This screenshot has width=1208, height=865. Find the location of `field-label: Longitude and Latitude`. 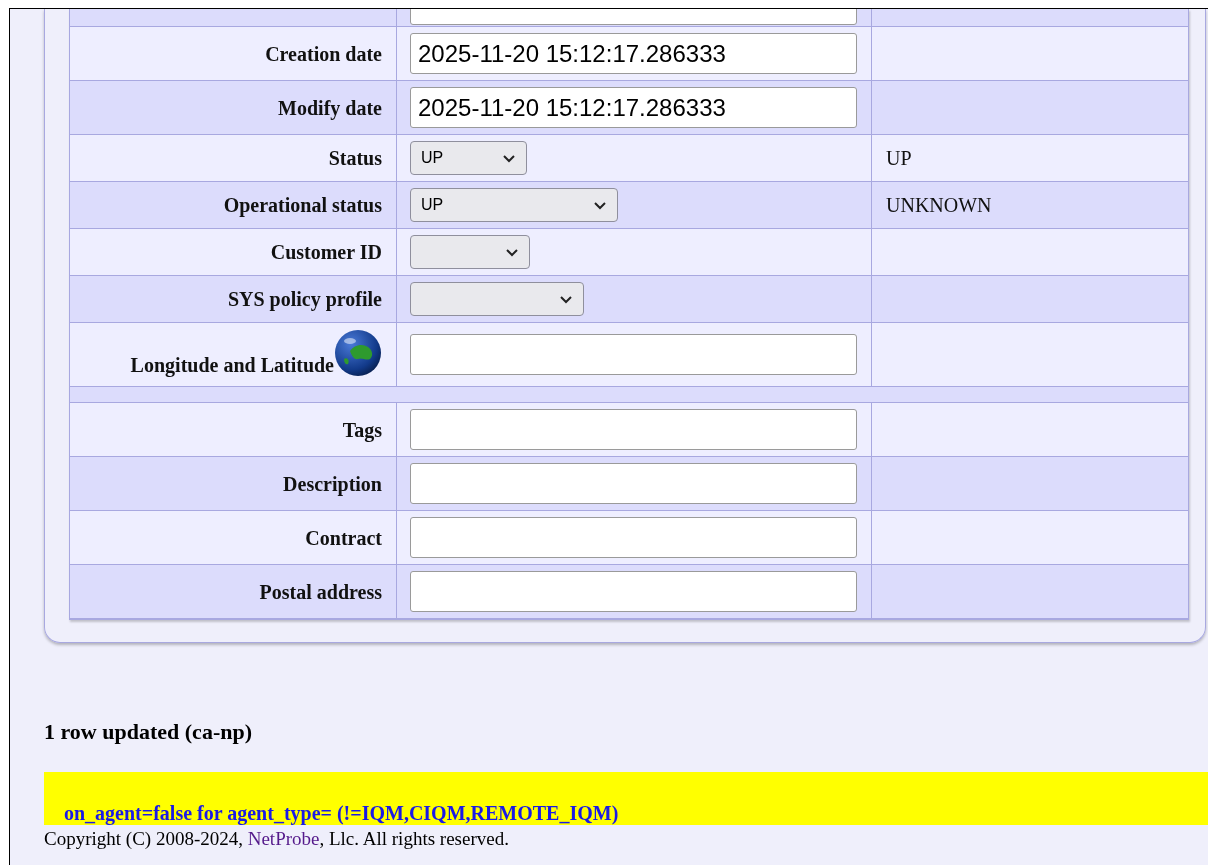

field-label: Longitude and Latitude is located at coordinates (232, 366).